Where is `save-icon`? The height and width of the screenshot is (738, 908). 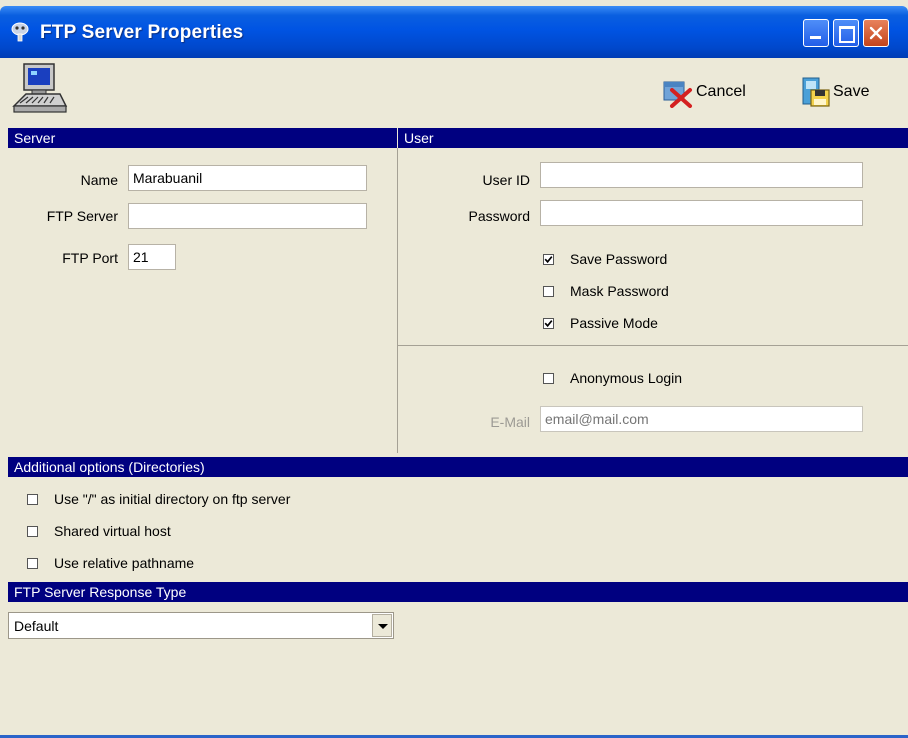 save-icon is located at coordinates (816, 92).